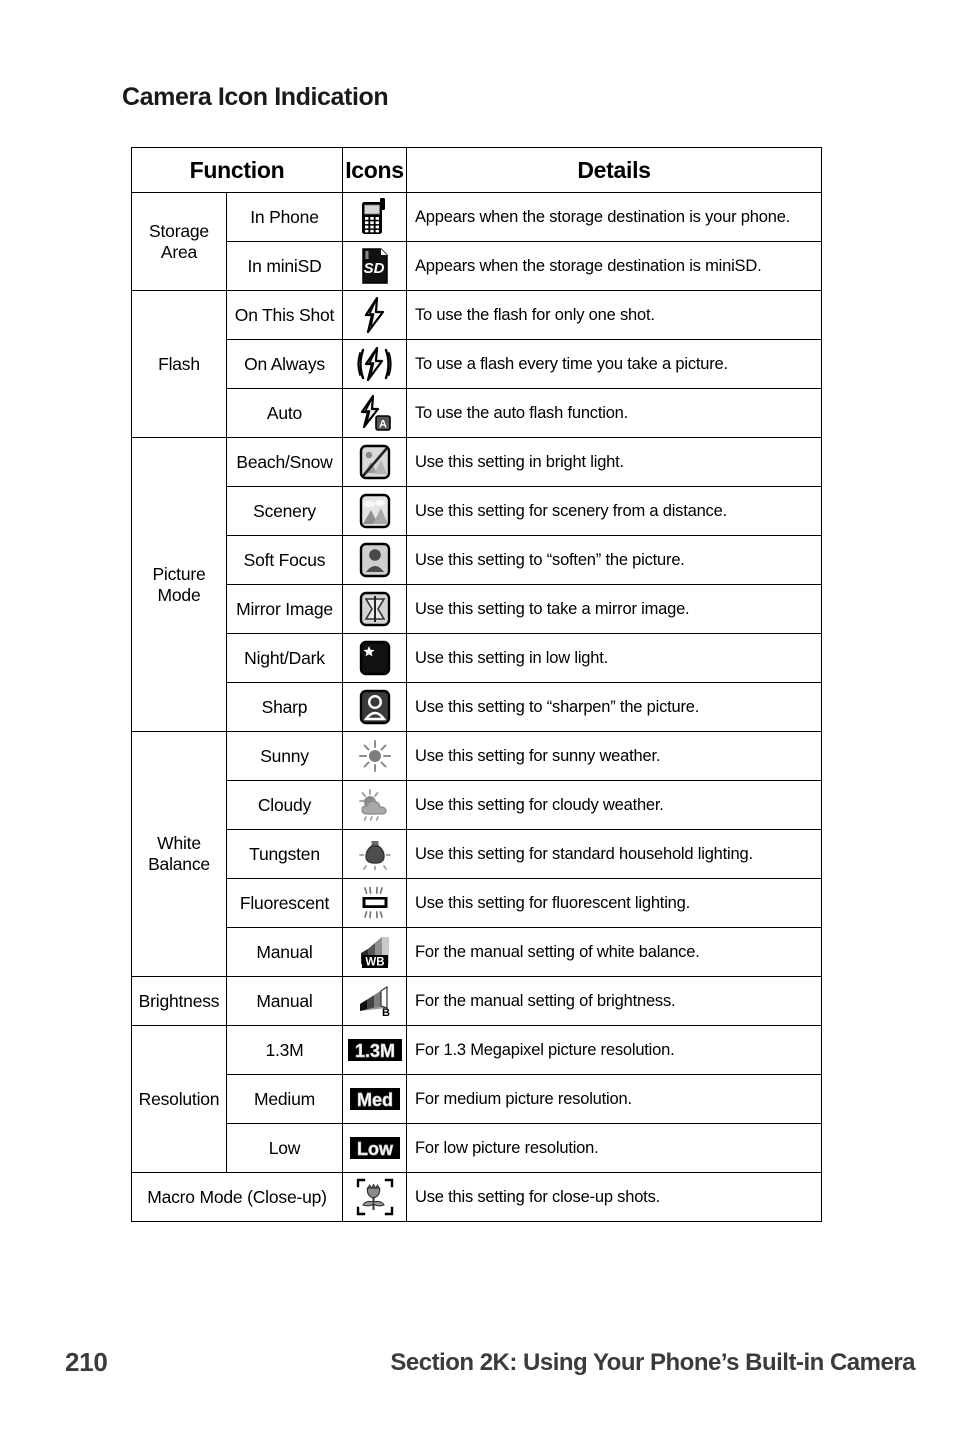  I want to click on table-row: Auto A To use the auto flash function., so click(477, 413).